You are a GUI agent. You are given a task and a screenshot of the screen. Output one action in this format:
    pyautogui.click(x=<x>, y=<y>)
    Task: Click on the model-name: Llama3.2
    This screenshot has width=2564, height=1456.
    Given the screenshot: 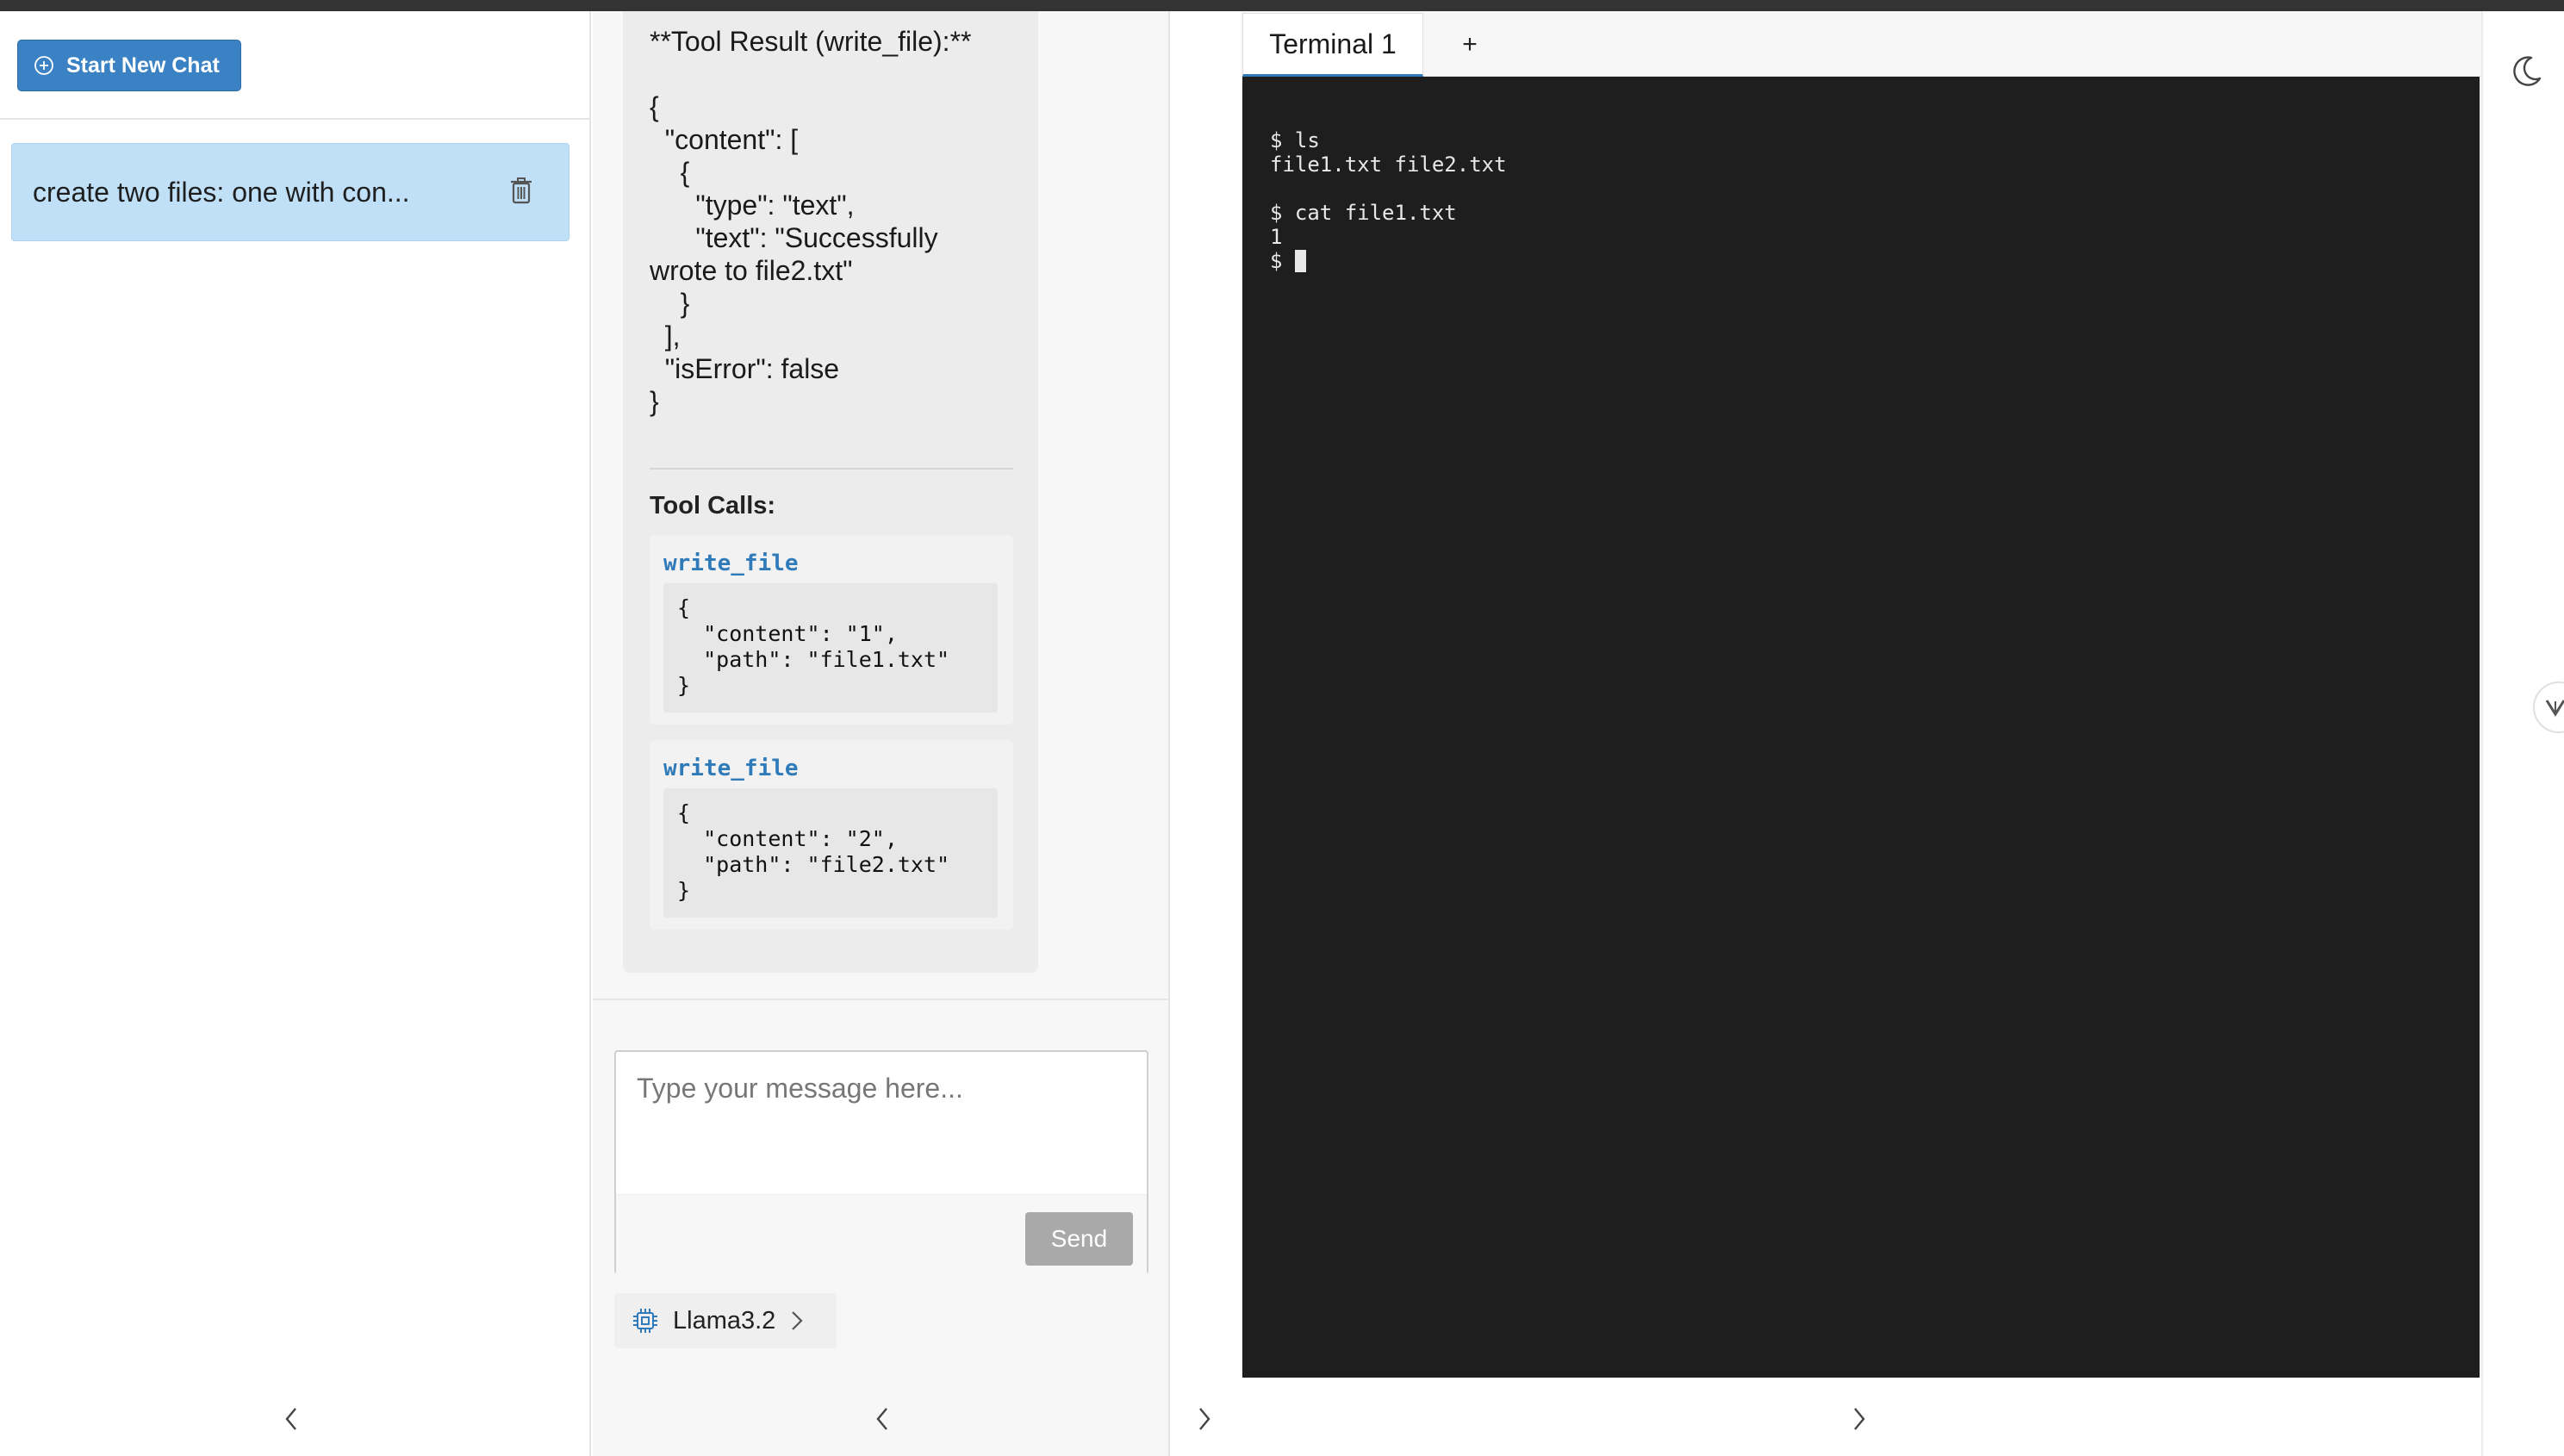 What is the action you would take?
    pyautogui.click(x=724, y=1321)
    